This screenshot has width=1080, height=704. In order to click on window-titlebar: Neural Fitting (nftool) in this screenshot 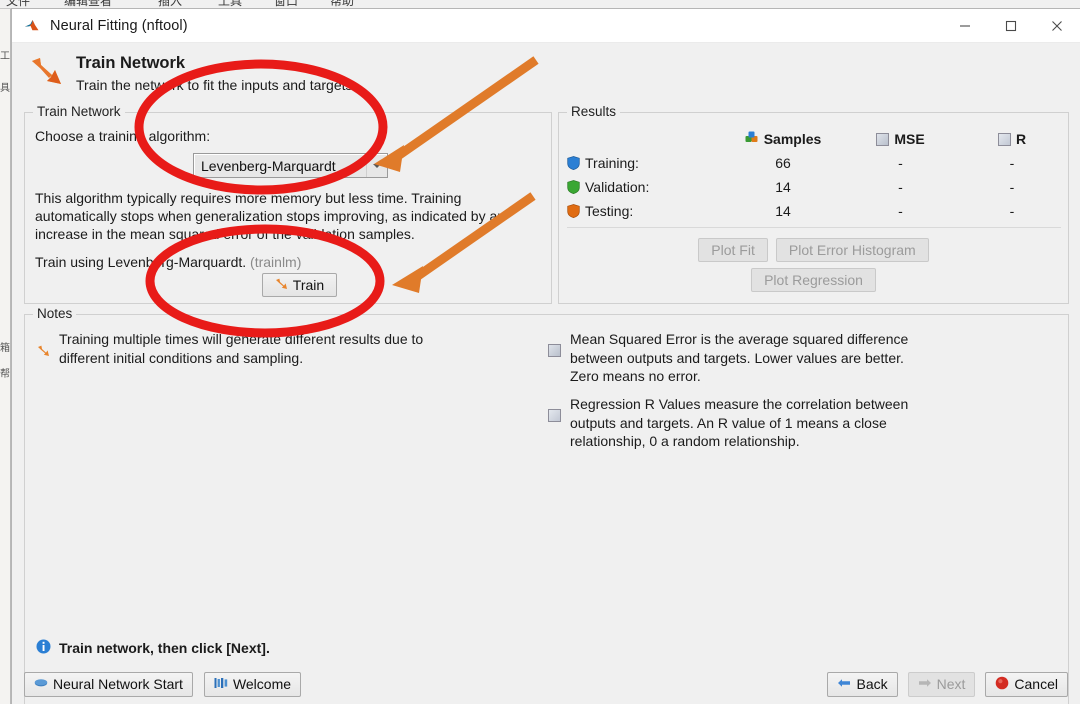, I will do `click(546, 26)`.